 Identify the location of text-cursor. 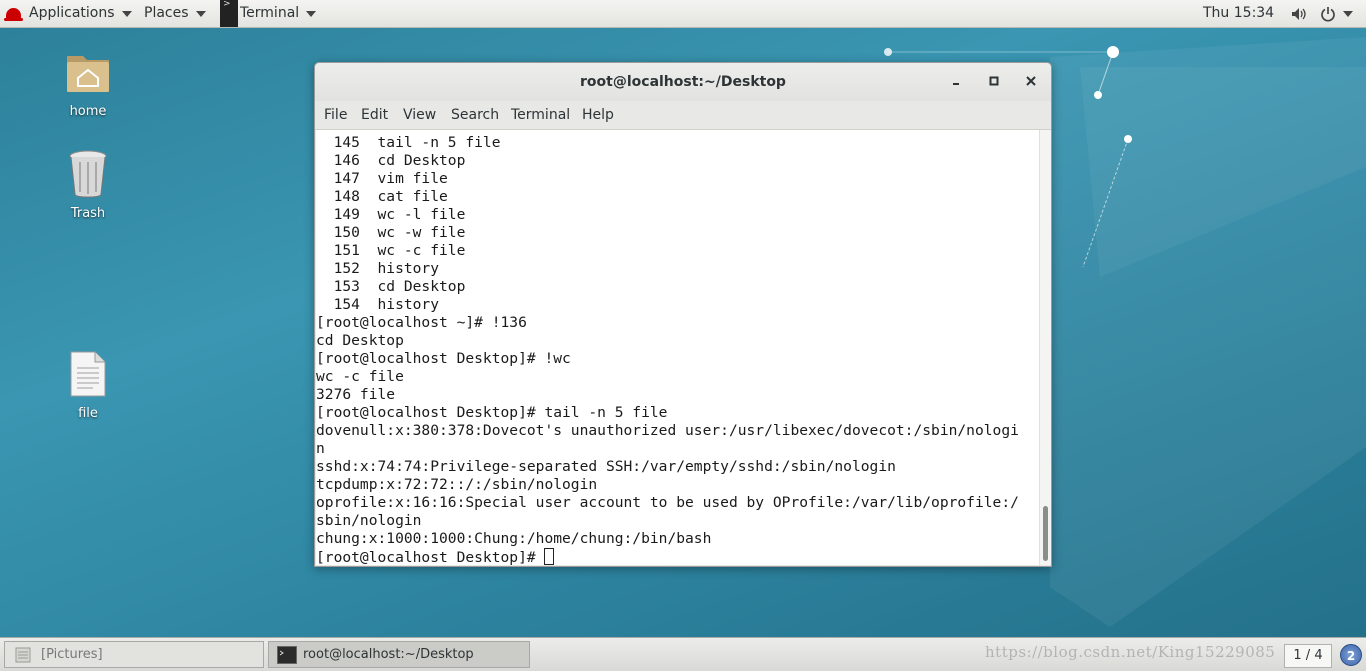
(549, 556).